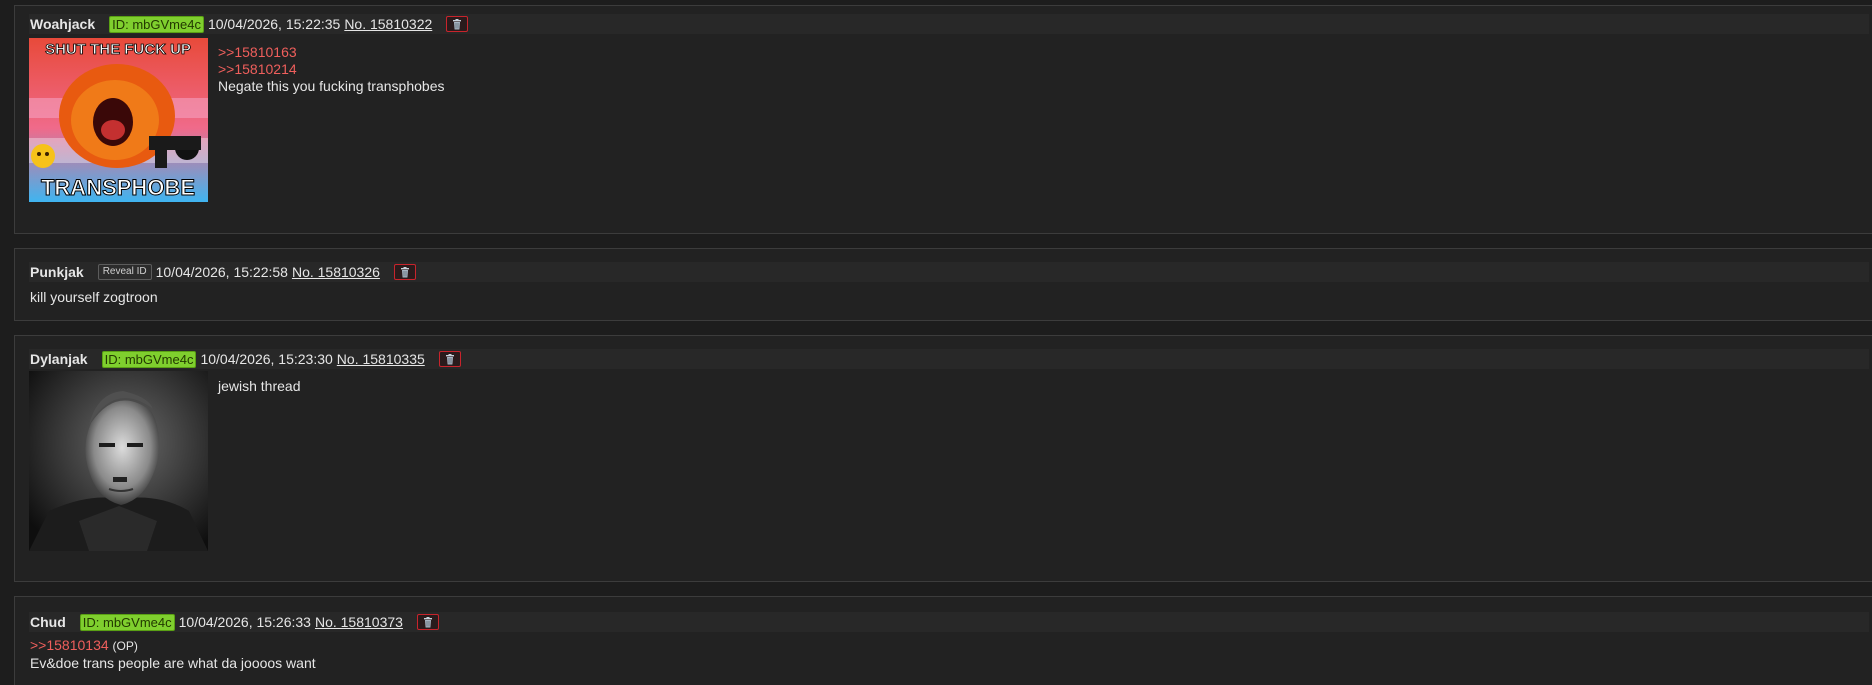  Describe the element at coordinates (118, 187) in the screenshot. I see `image-caption-bottom: TRANSPHOBE` at that location.